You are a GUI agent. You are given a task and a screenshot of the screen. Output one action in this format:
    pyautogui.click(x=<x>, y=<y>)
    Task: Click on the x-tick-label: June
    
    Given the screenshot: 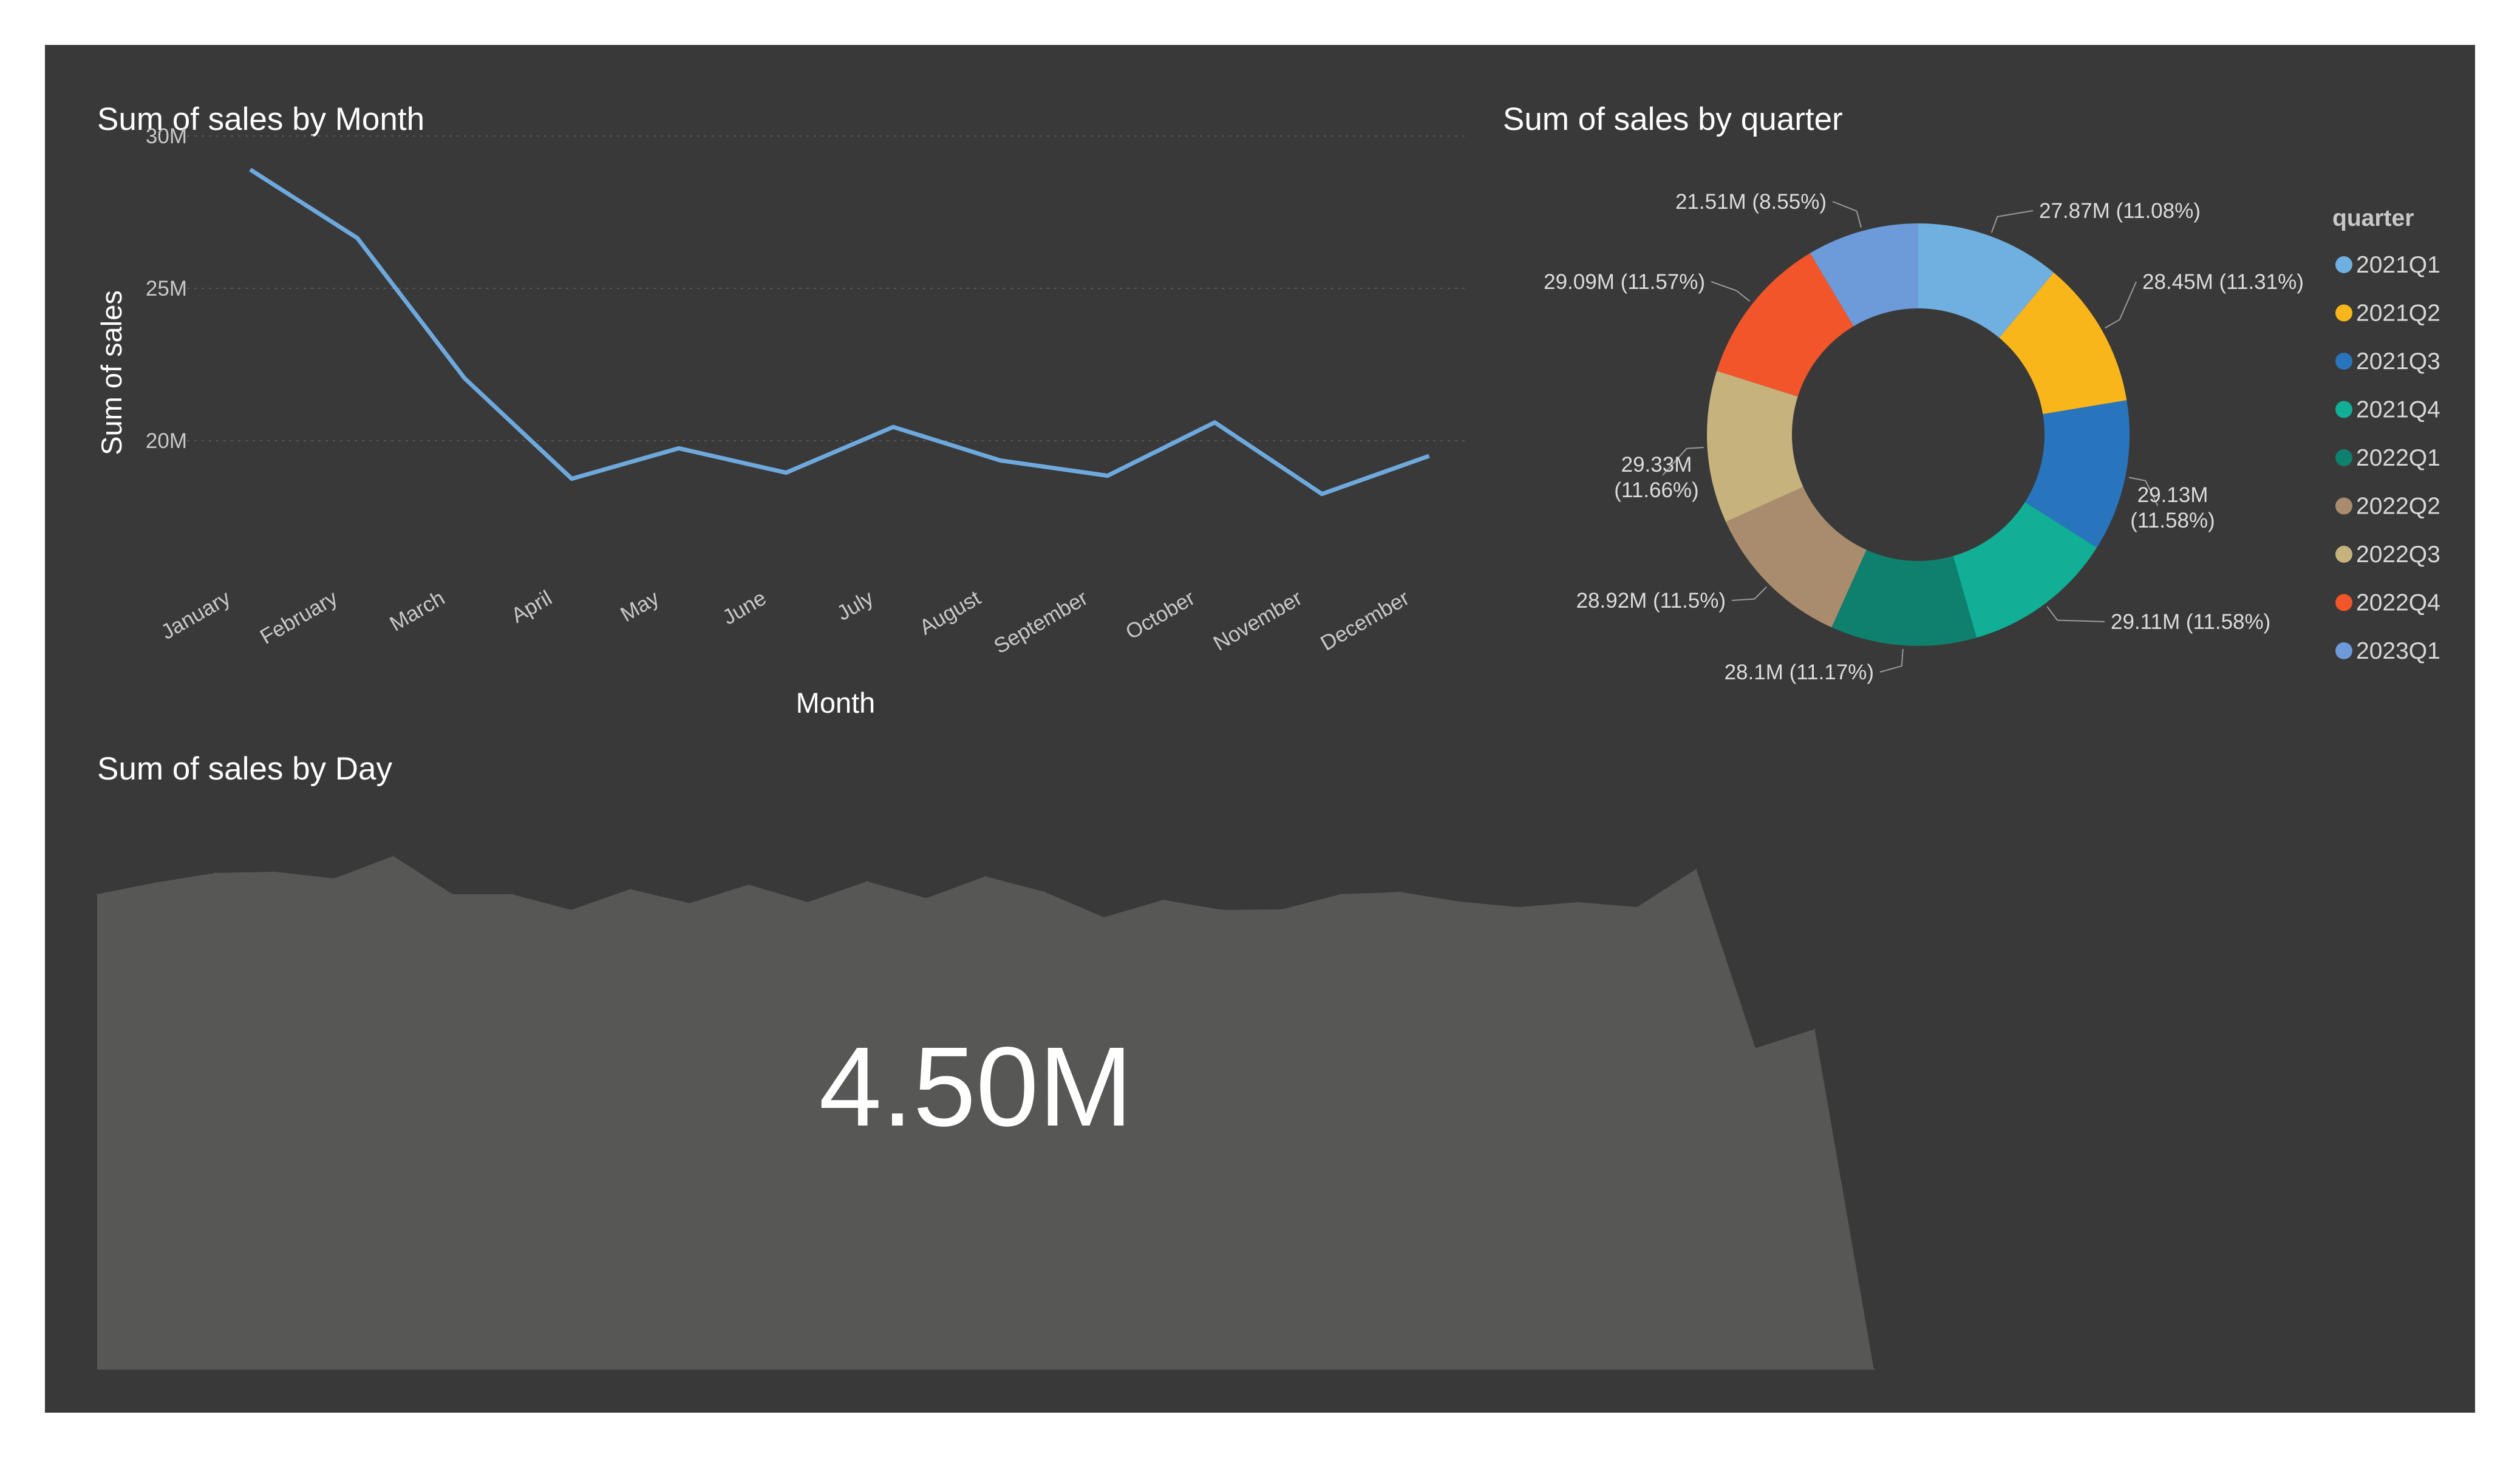 What is the action you would take?
    pyautogui.click(x=744, y=608)
    